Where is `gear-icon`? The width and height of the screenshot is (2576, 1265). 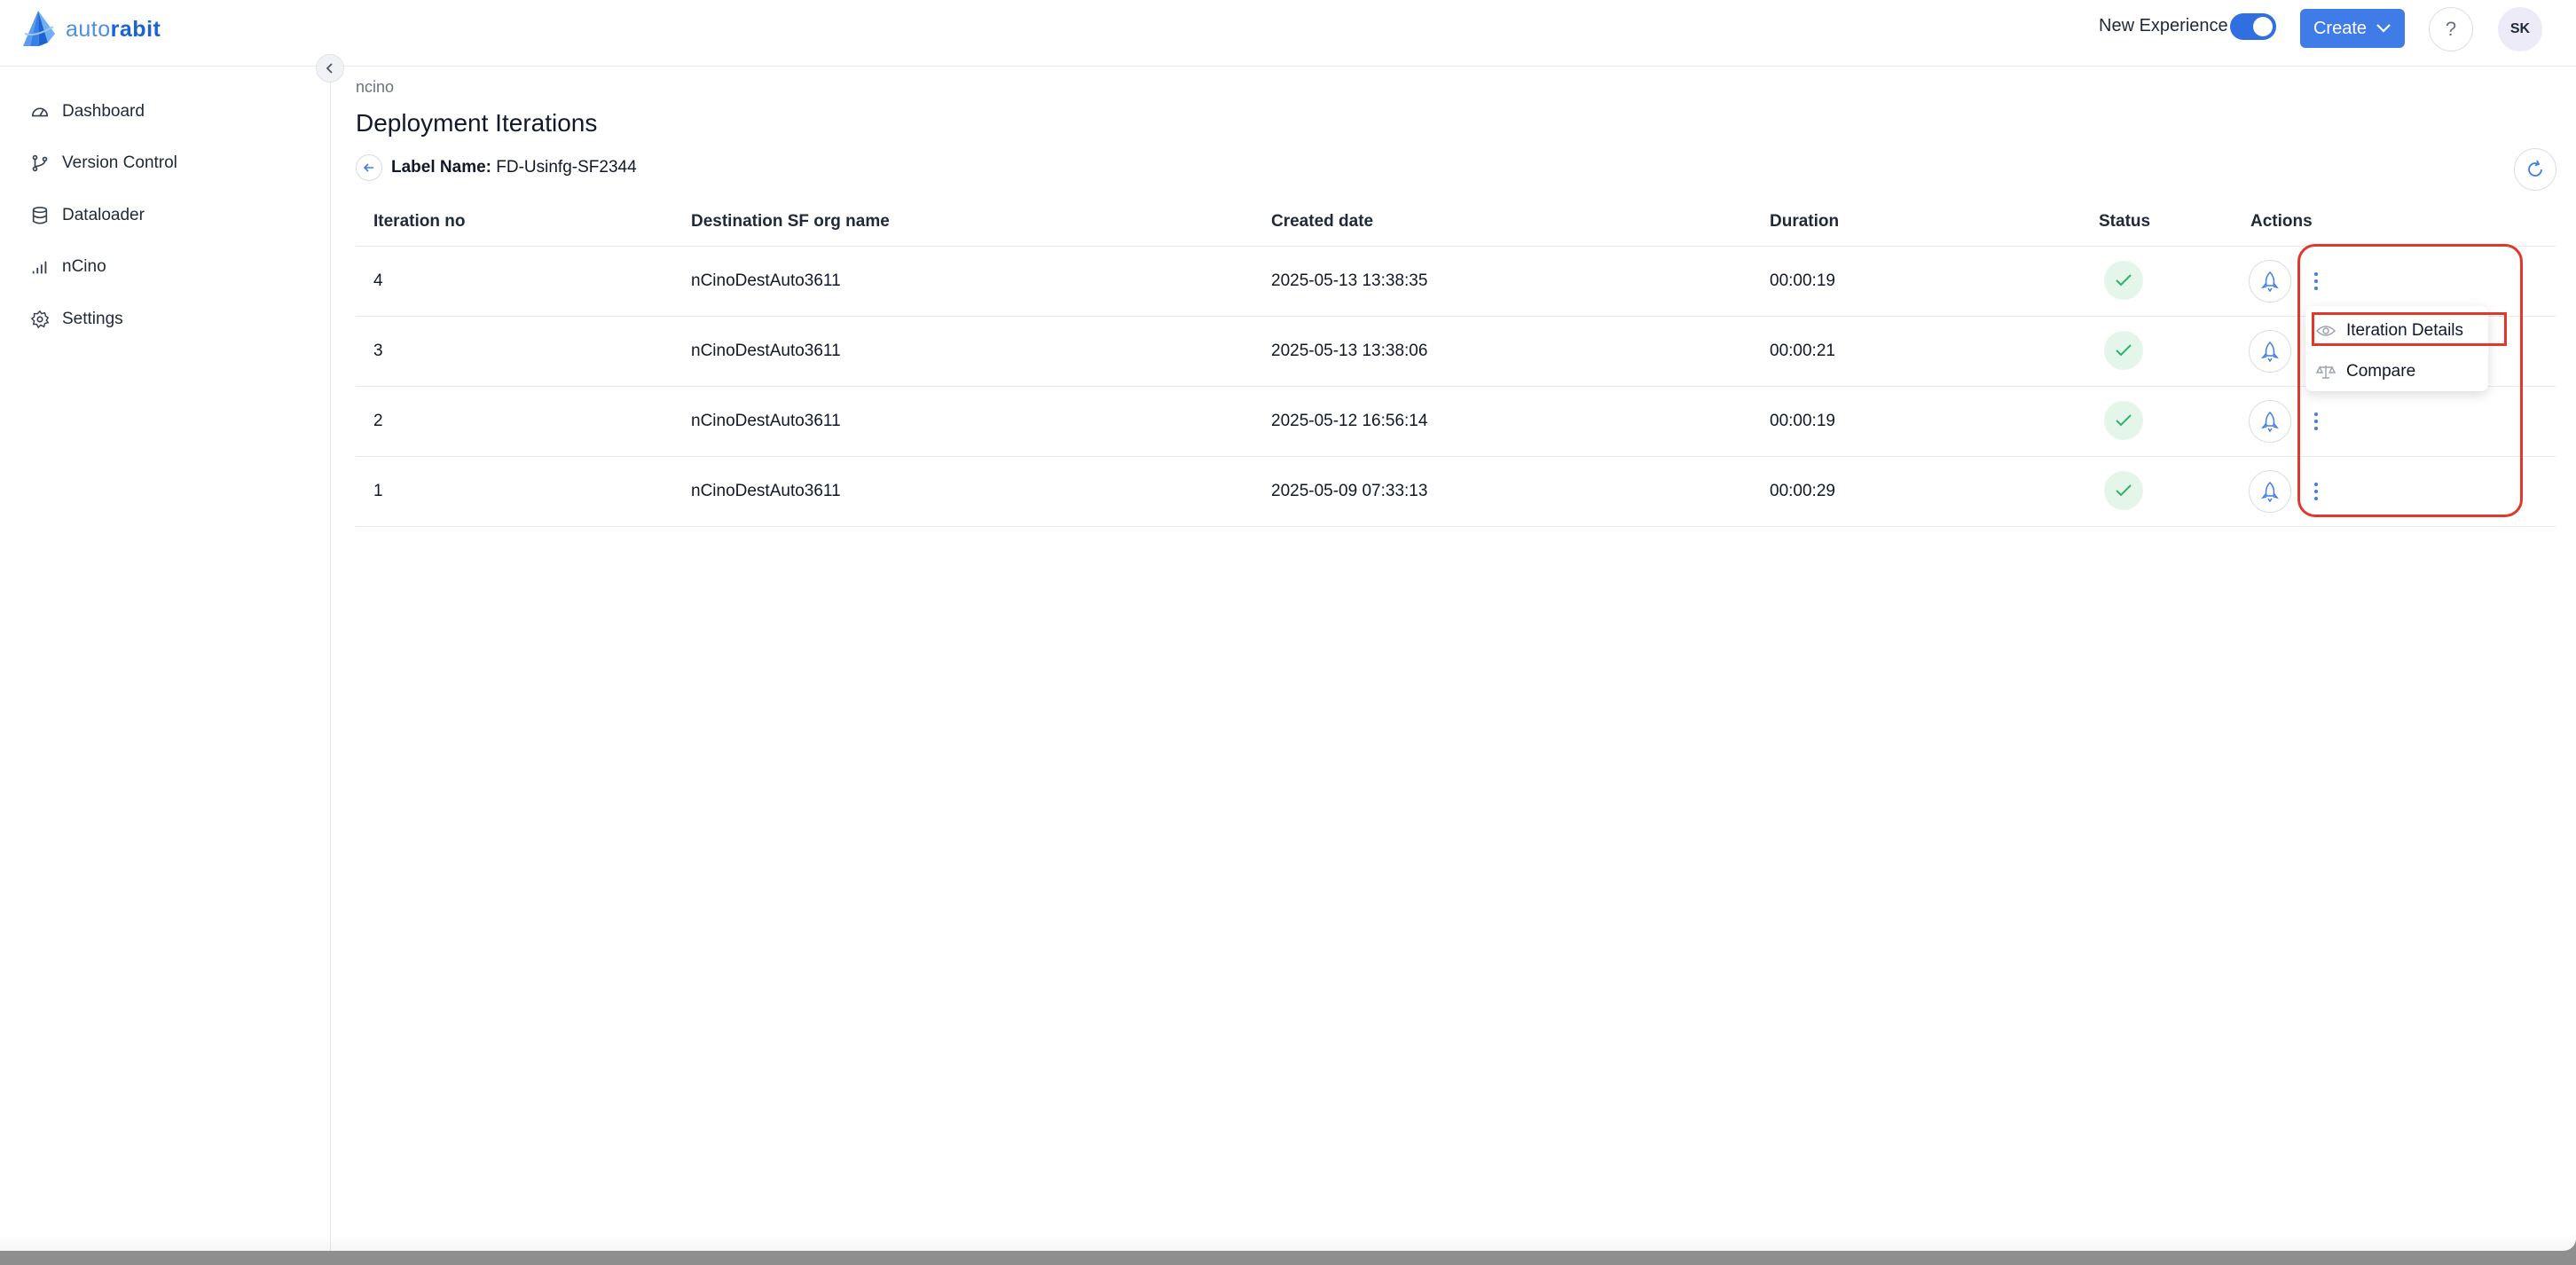
gear-icon is located at coordinates (40, 319).